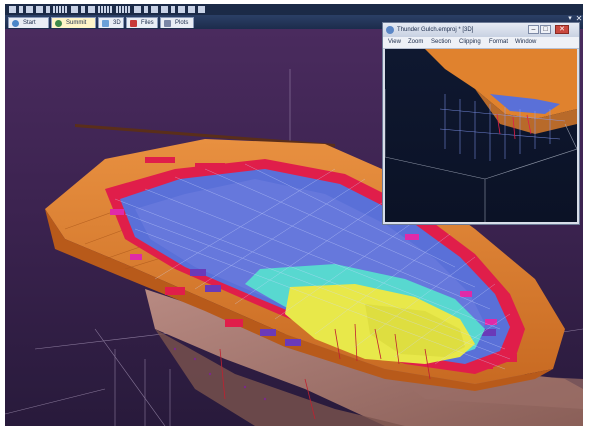 This screenshot has height=436, width=593. I want to click on app-icon, so click(390, 30).